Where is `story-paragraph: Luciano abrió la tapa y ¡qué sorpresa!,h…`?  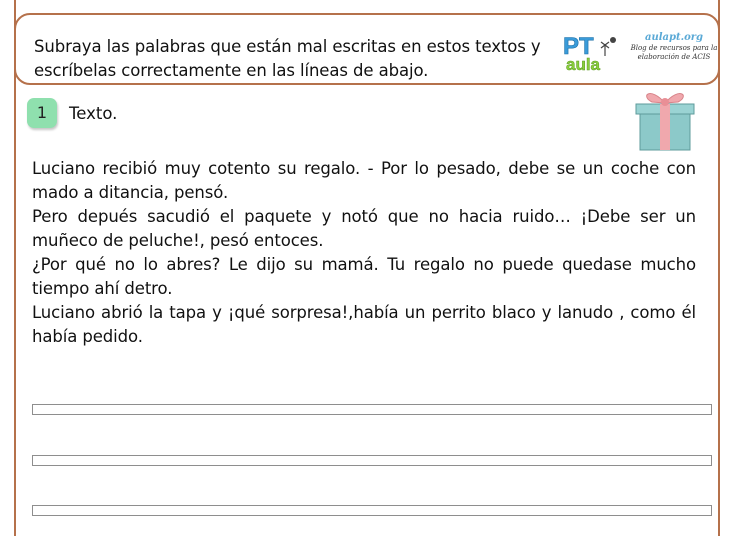 story-paragraph: Luciano abrió la tapa y ¡qué sorpresa!,h… is located at coordinates (364, 324).